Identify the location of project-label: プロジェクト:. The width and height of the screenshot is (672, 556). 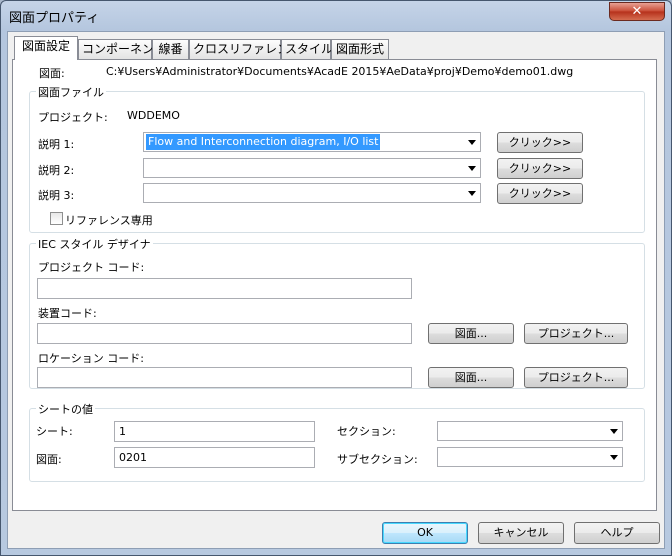
(73, 117).